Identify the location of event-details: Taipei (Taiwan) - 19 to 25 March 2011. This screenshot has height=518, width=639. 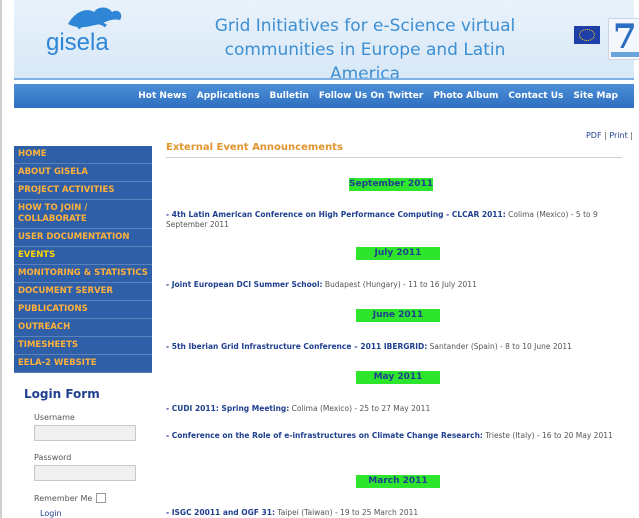
(346, 512).